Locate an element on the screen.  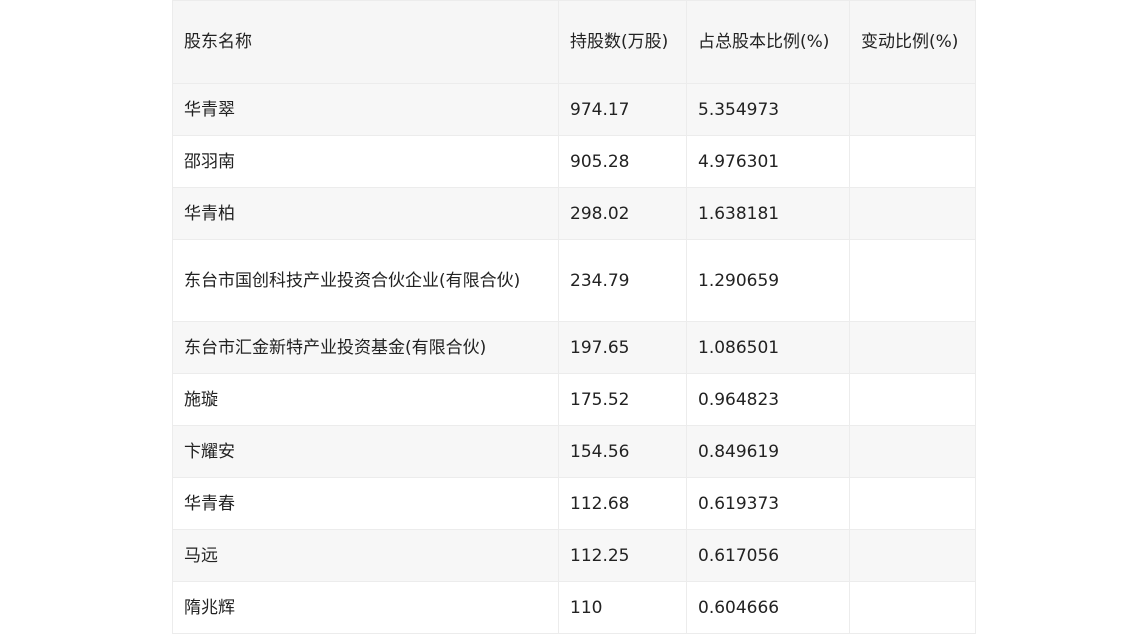
table-row: 华青翠 974.17 5.354973 is located at coordinates (574, 109).